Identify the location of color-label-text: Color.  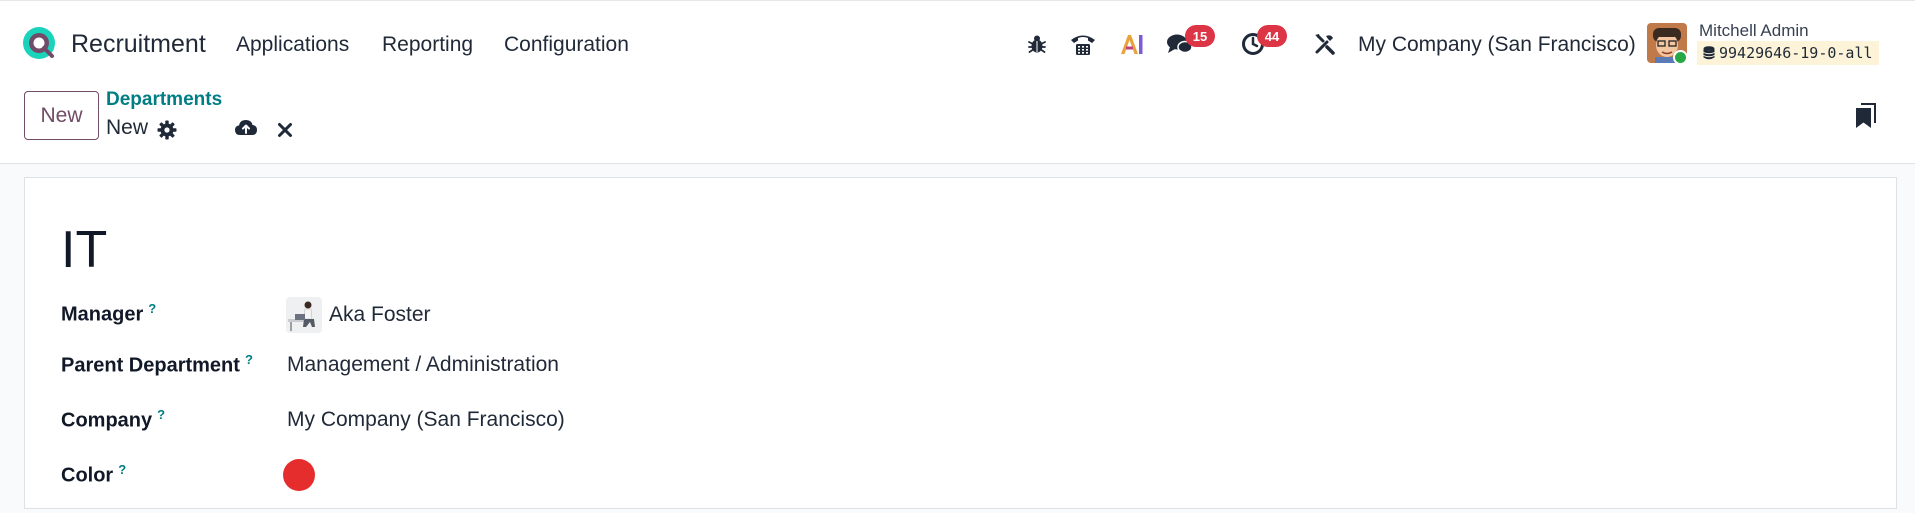
(87, 475).